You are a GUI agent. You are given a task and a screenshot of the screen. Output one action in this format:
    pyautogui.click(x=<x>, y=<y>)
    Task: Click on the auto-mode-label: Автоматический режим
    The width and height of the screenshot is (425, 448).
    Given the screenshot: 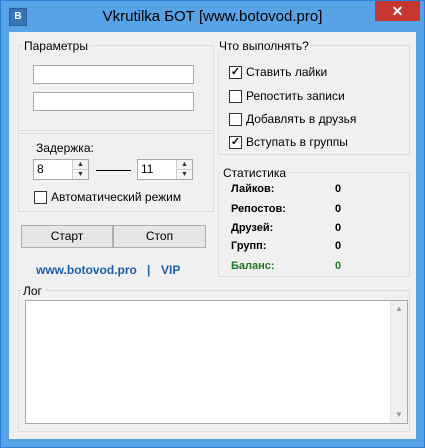 What is the action you would take?
    pyautogui.click(x=116, y=197)
    